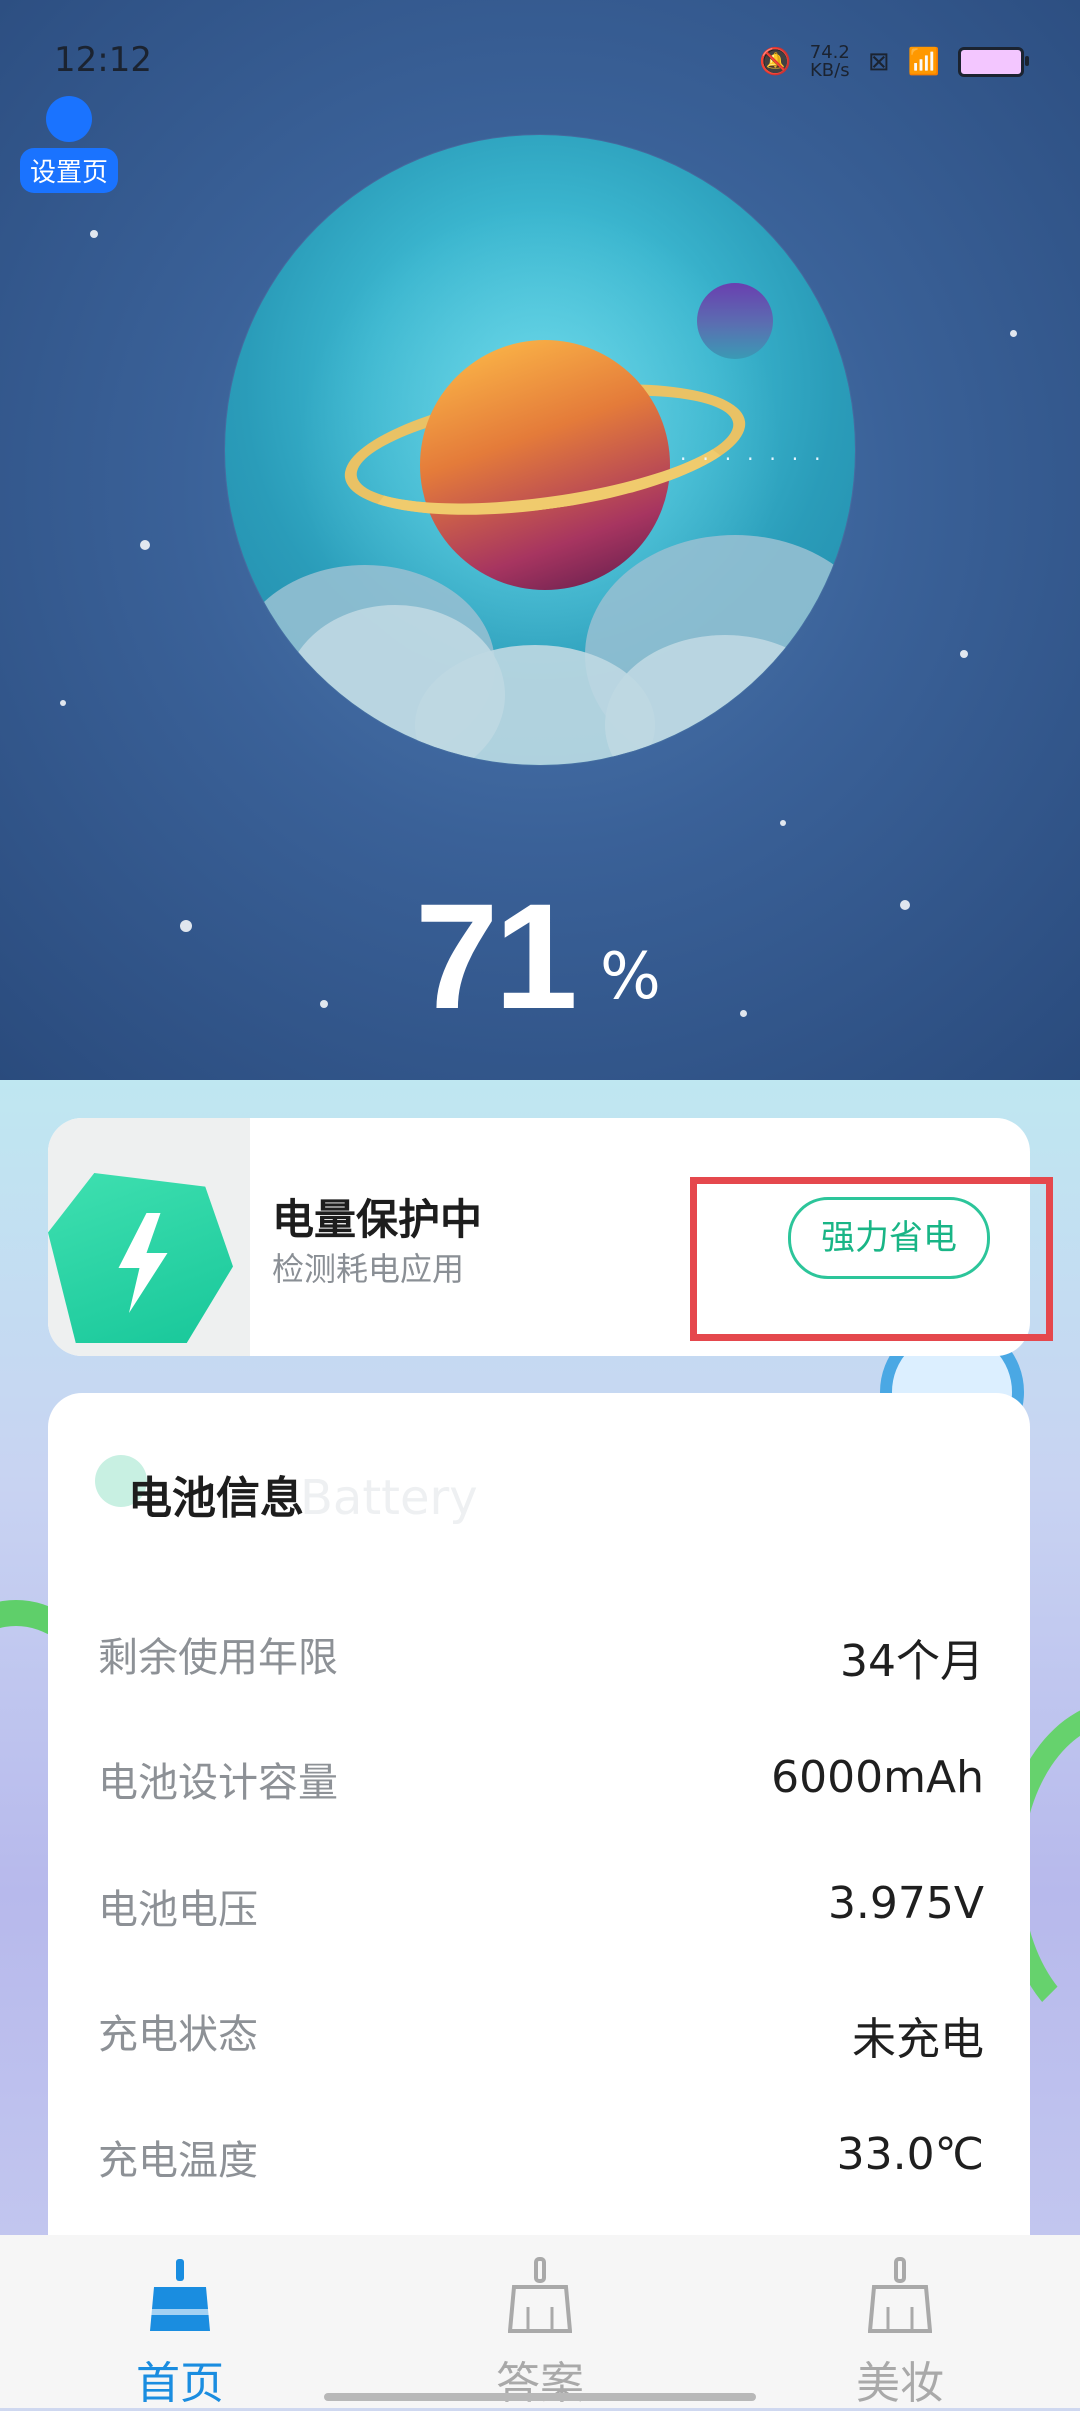  What do you see at coordinates (178, 1910) in the screenshot?
I see `row-label-voltage: 电池电压` at bounding box center [178, 1910].